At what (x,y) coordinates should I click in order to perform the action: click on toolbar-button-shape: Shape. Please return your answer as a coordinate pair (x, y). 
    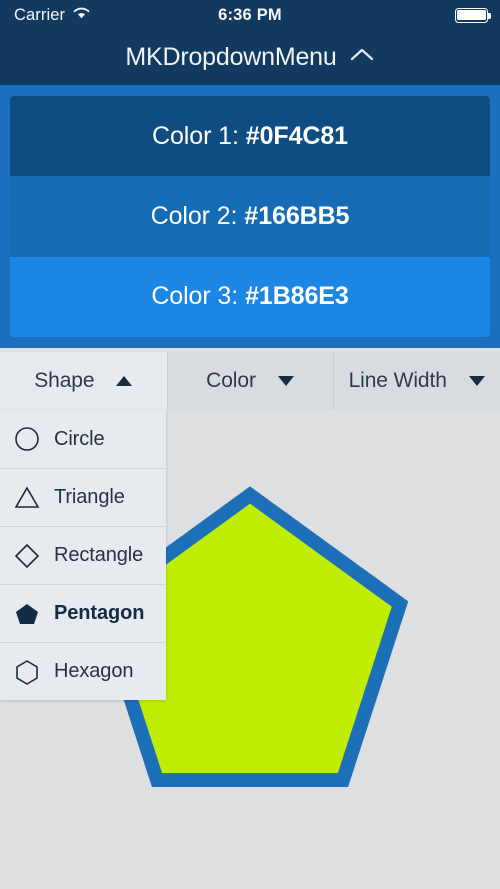
    Looking at the image, I should click on (83, 381).